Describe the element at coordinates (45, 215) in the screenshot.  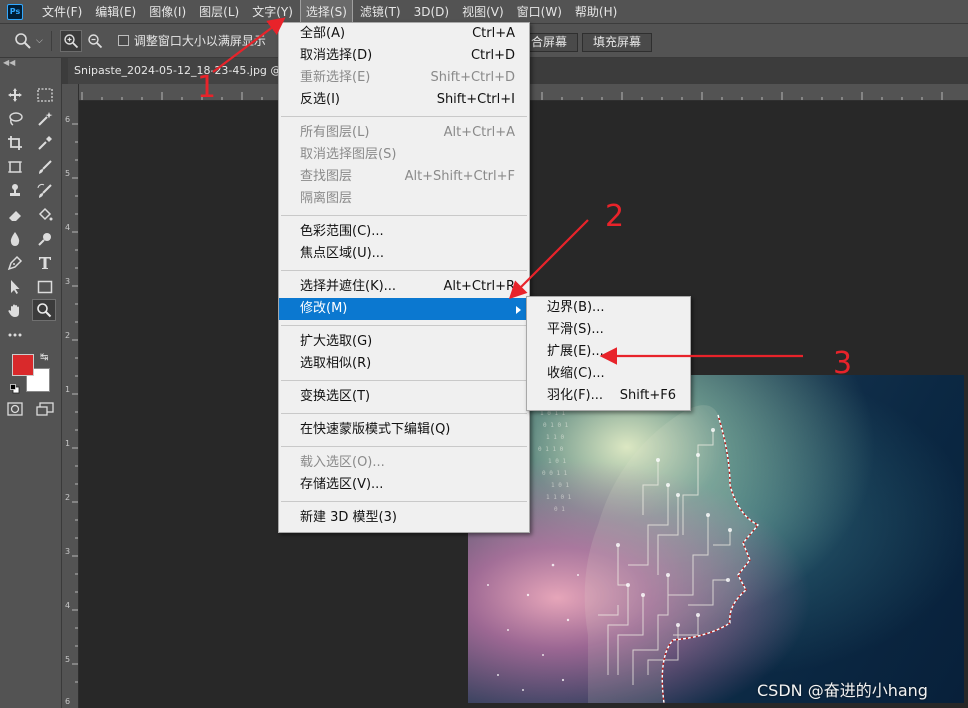
I see `paint-bucket-icon` at that location.